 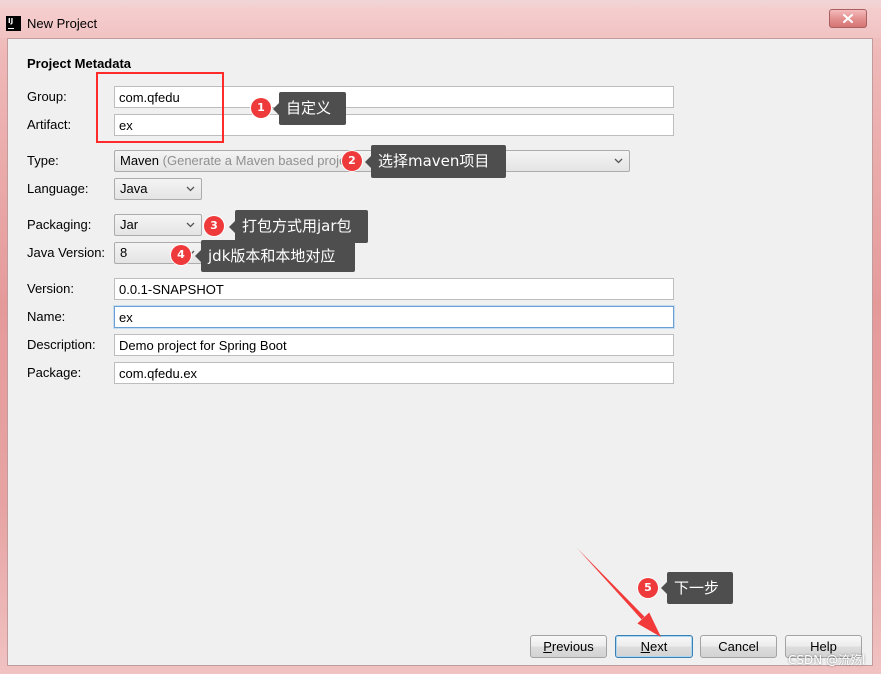 What do you see at coordinates (129, 224) in the screenshot?
I see `packaging-value: Jar` at bounding box center [129, 224].